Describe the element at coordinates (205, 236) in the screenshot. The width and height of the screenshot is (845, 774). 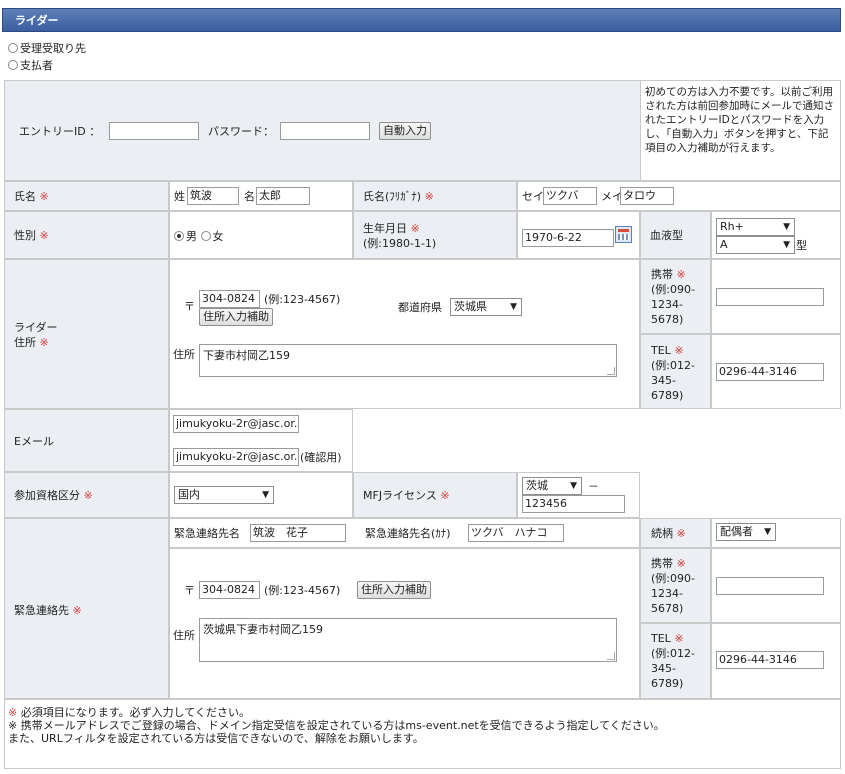
I see `radio-female` at that location.